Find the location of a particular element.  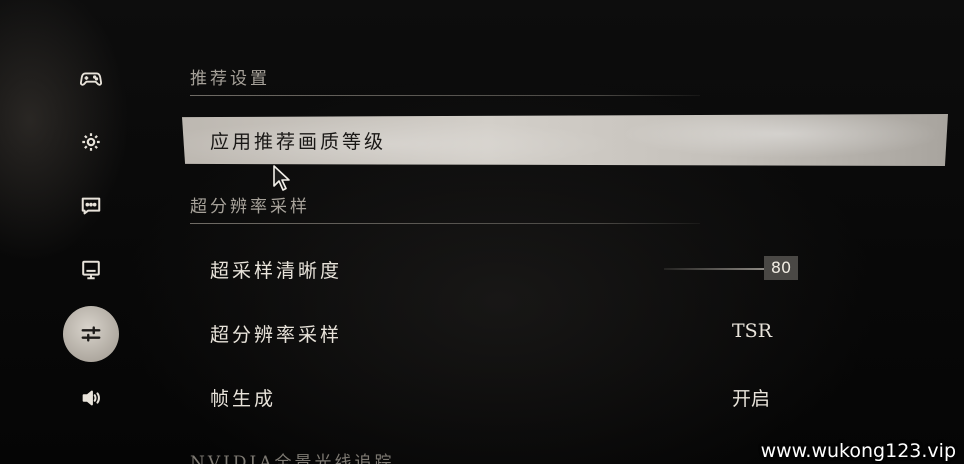

sidebar-item-chat is located at coordinates (91, 206).